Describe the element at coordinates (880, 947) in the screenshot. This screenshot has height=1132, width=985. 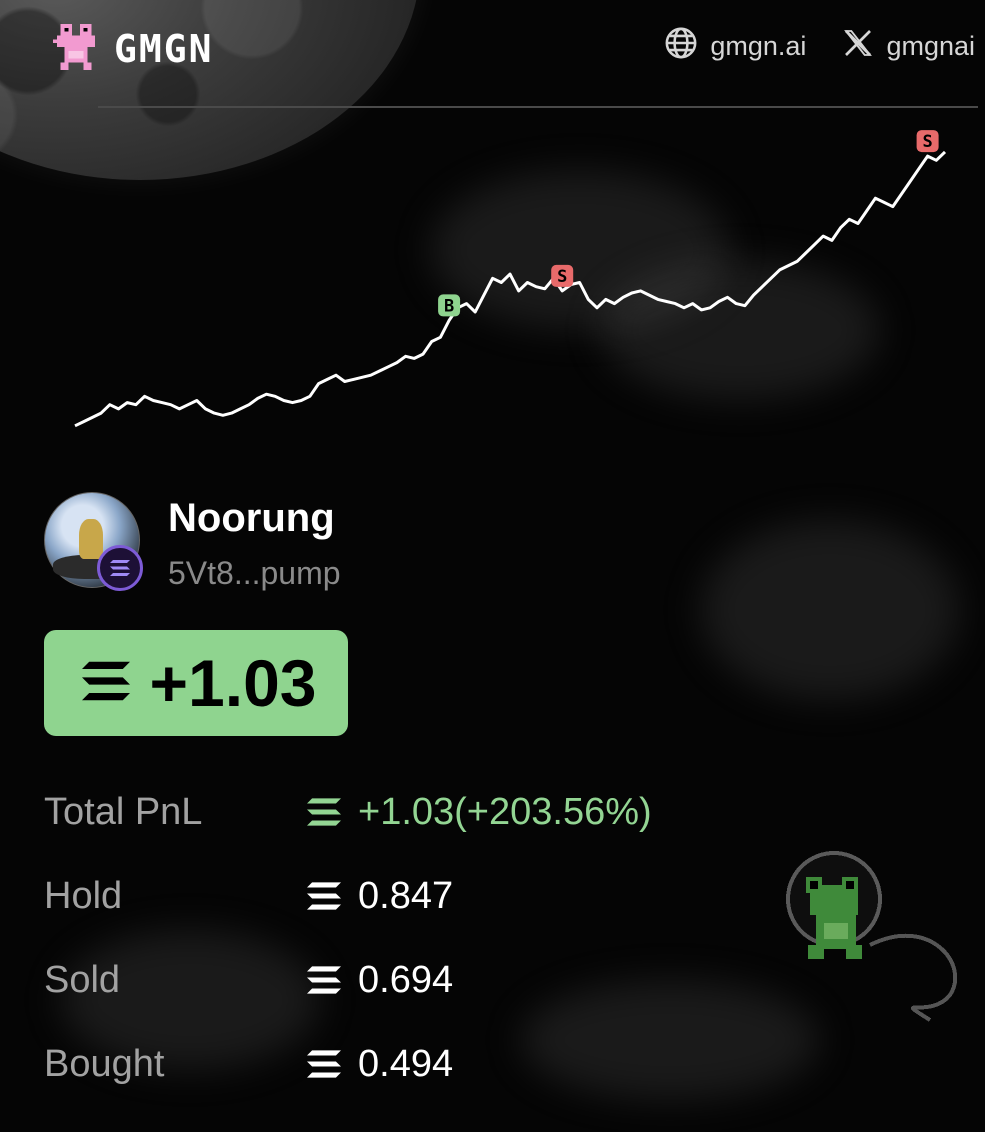
I see `astronaut-frog-illustration` at that location.